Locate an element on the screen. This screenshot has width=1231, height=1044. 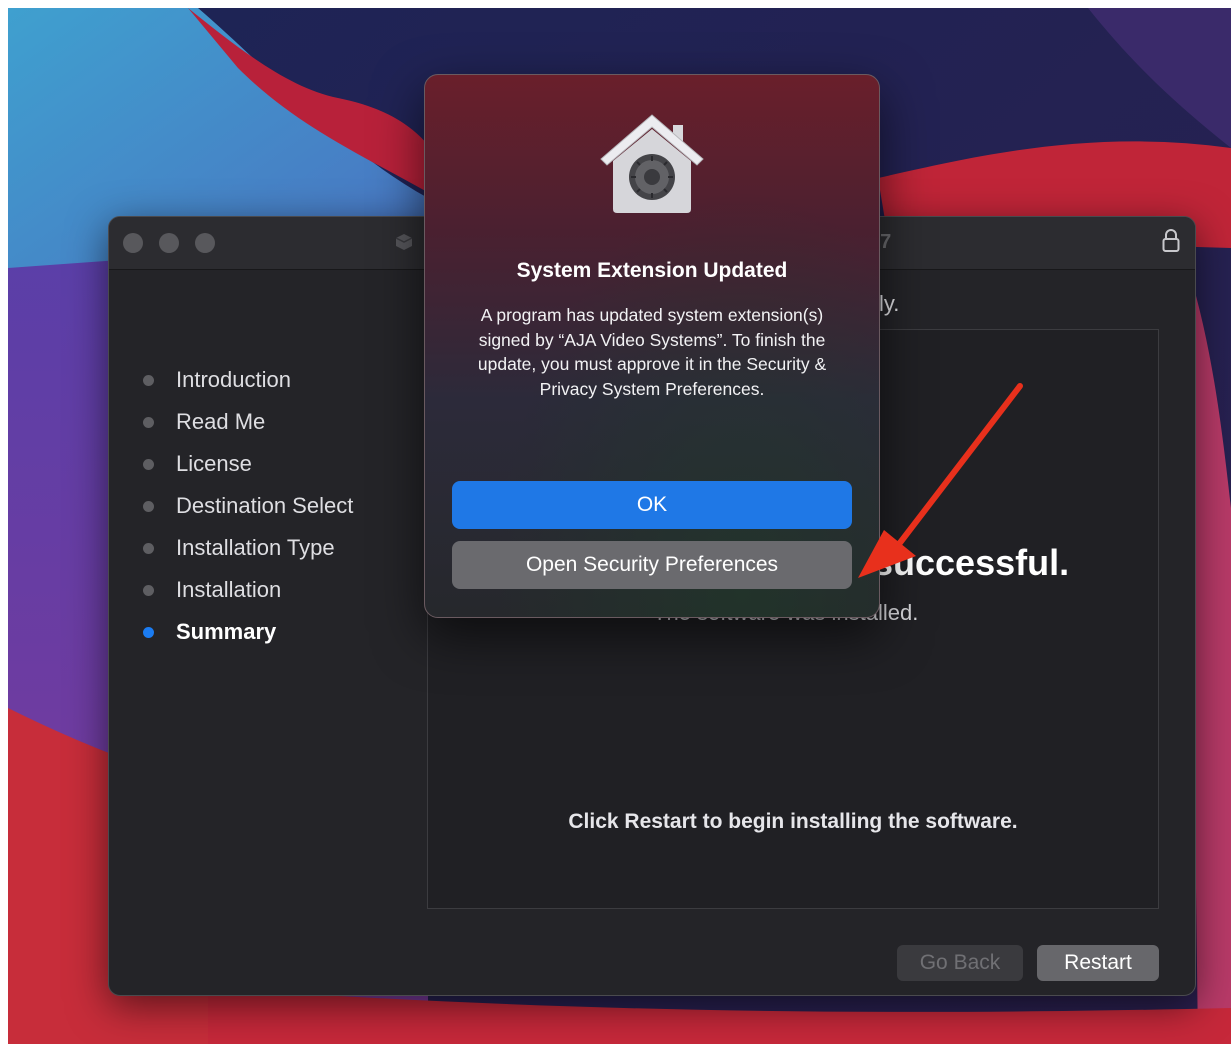
sidebar-item-label: Installation is located at coordinates (229, 589).